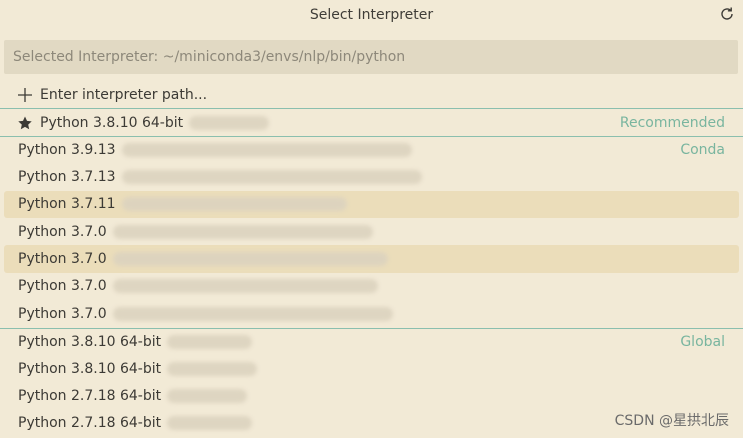 The height and width of the screenshot is (438, 743). I want to click on interpreter-input, so click(371, 57).